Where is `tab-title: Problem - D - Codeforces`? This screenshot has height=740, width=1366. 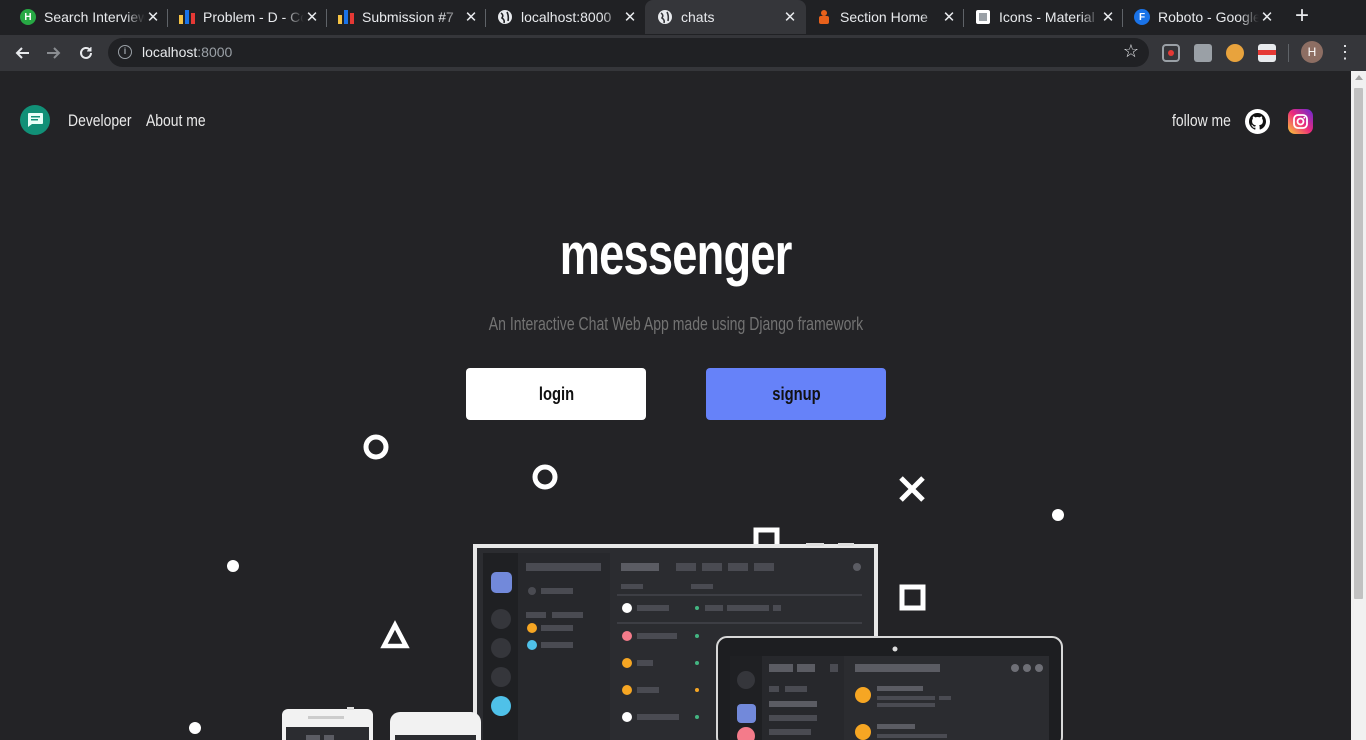 tab-title: Problem - D - Codeforces is located at coordinates (253, 17).